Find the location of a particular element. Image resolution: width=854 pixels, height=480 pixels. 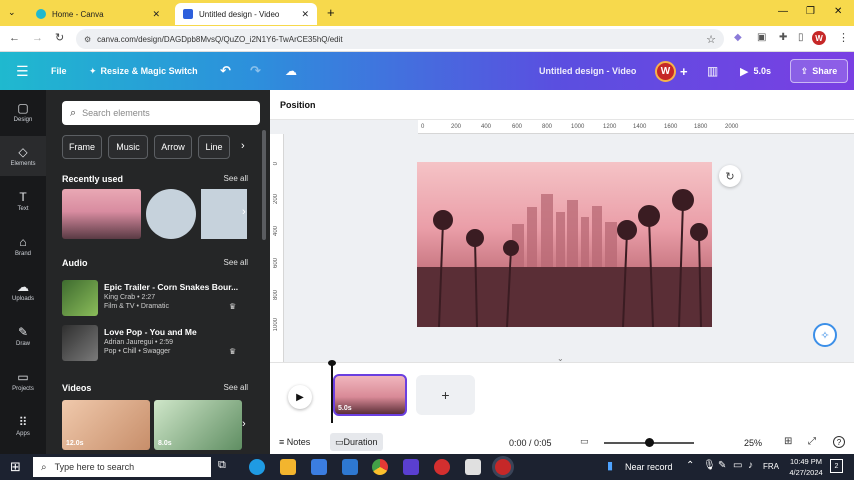

audio-see-all: See all is located at coordinates (236, 262).